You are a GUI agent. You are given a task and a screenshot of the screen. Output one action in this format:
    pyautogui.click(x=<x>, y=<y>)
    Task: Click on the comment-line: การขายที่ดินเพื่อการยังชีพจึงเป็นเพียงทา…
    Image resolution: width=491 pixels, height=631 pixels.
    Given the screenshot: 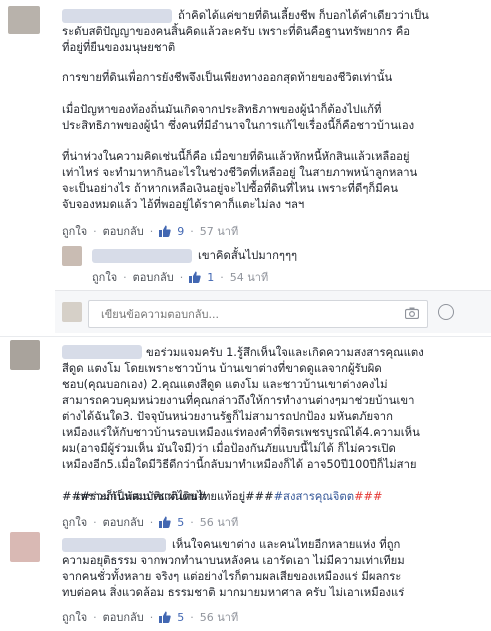 What is the action you would take?
    pyautogui.click(x=227, y=77)
    